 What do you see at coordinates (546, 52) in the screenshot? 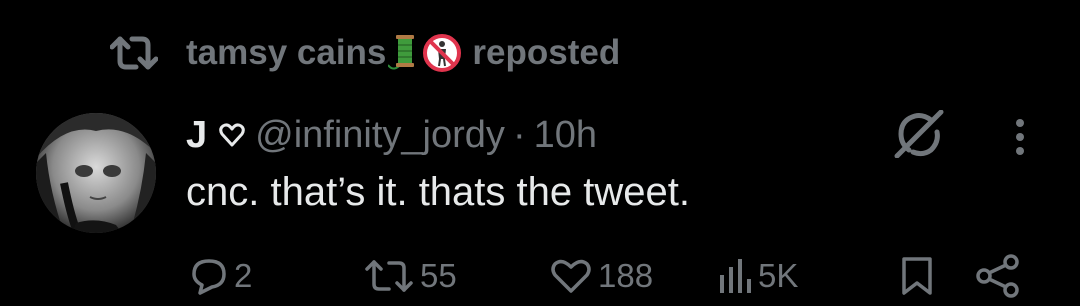
I see `reposted-suffix: reposted` at bounding box center [546, 52].